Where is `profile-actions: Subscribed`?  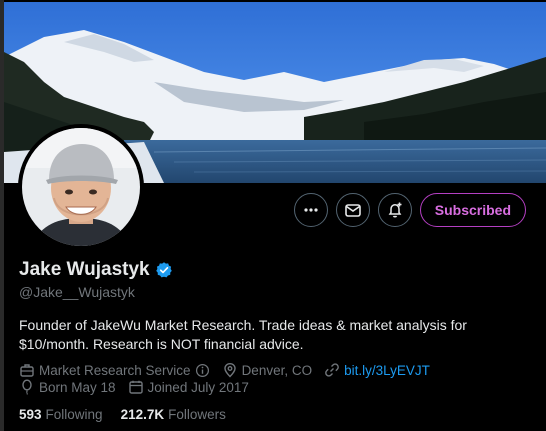 profile-actions: Subscribed is located at coordinates (409, 210).